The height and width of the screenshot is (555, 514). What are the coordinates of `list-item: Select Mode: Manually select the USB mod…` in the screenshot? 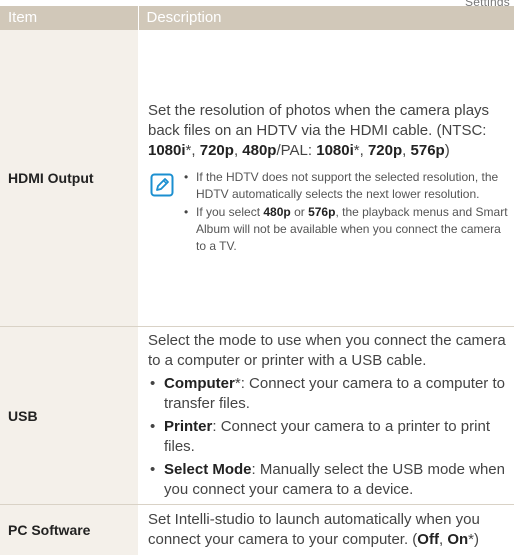 It's located at (329, 480).